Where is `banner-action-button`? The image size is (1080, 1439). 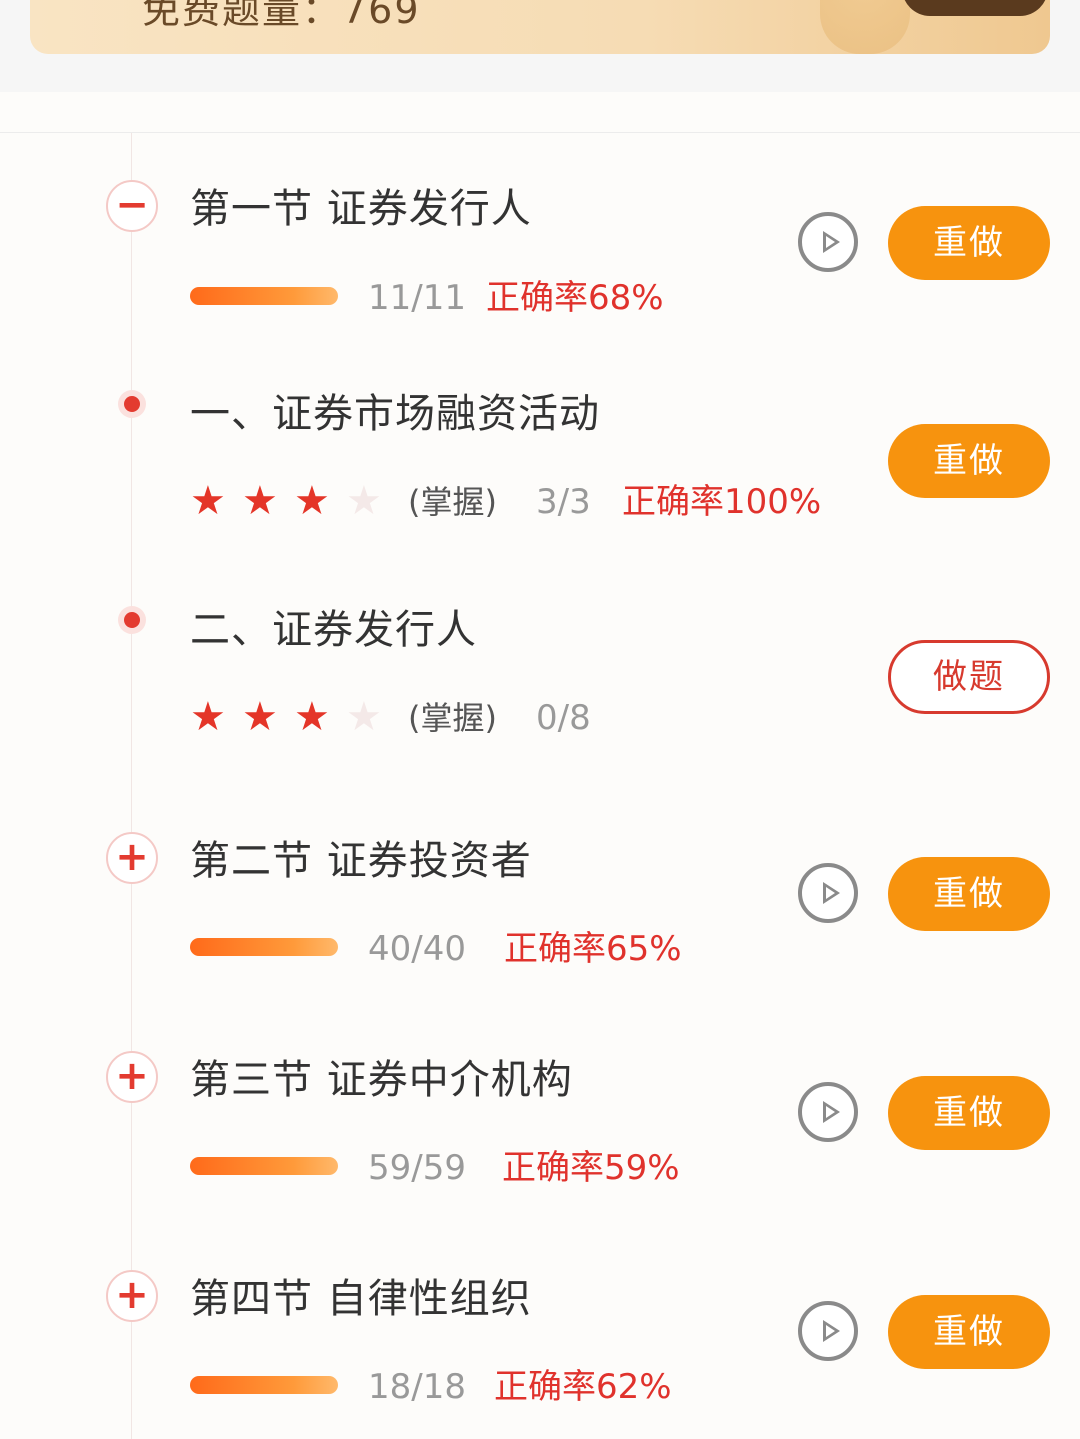 banner-action-button is located at coordinates (975, 8).